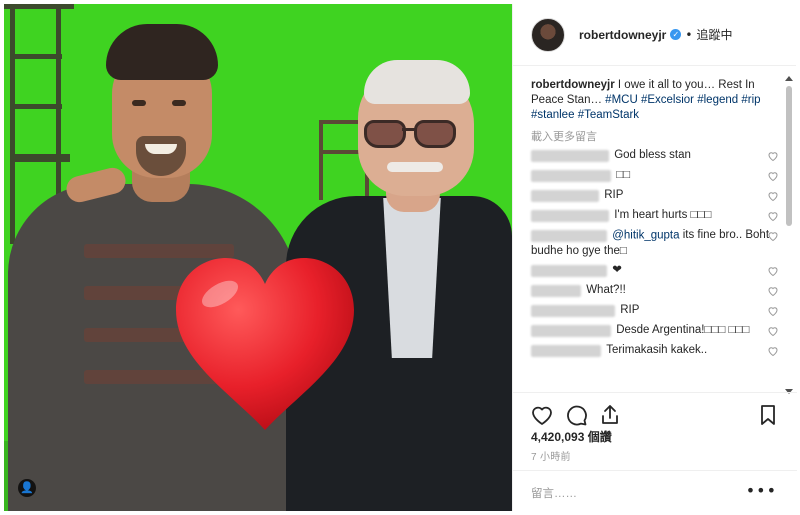 The height and width of the screenshot is (515, 800). I want to click on caption-username: robertdowneyjr, so click(573, 85).